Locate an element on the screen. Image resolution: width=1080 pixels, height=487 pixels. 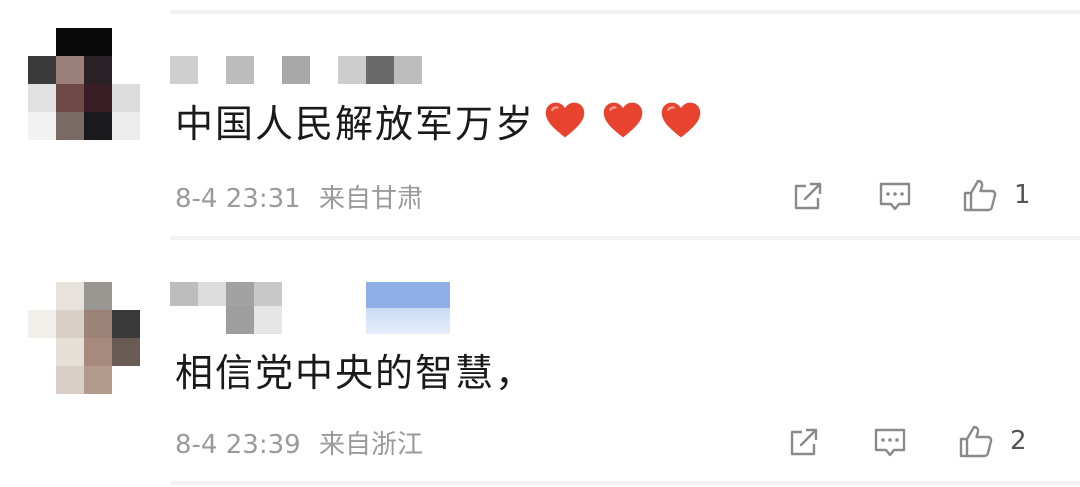
comment-time: 8-4 23:39 is located at coordinates (238, 445).